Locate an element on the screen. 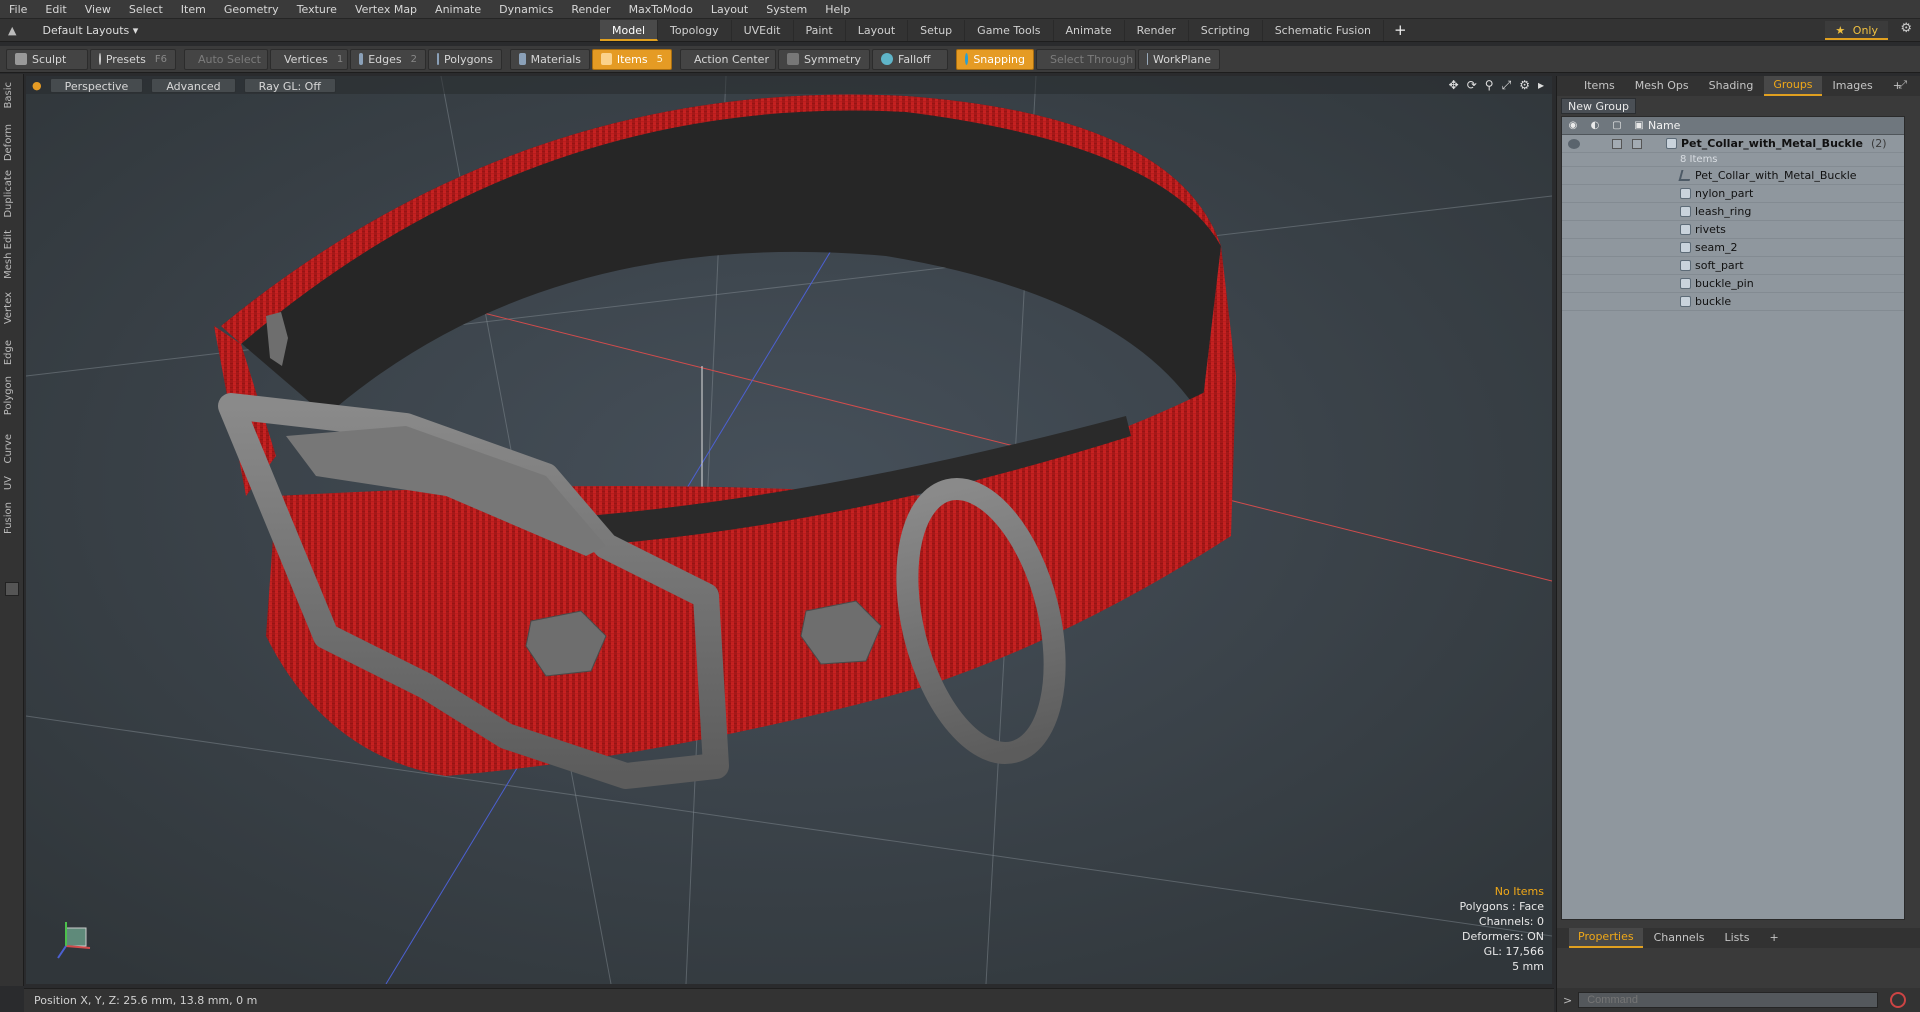 The height and width of the screenshot is (1012, 1920). group-row: Pet_Collar_with_Metal_Buckle (2) is located at coordinates (1733, 144).